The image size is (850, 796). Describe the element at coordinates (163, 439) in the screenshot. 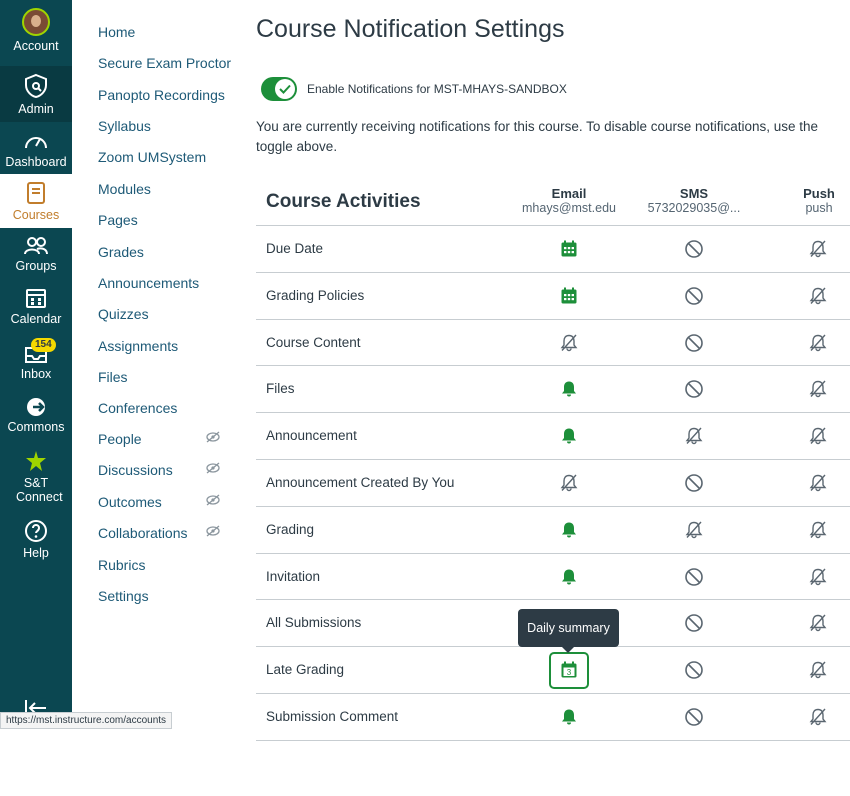

I see `course-nav-people: People` at that location.